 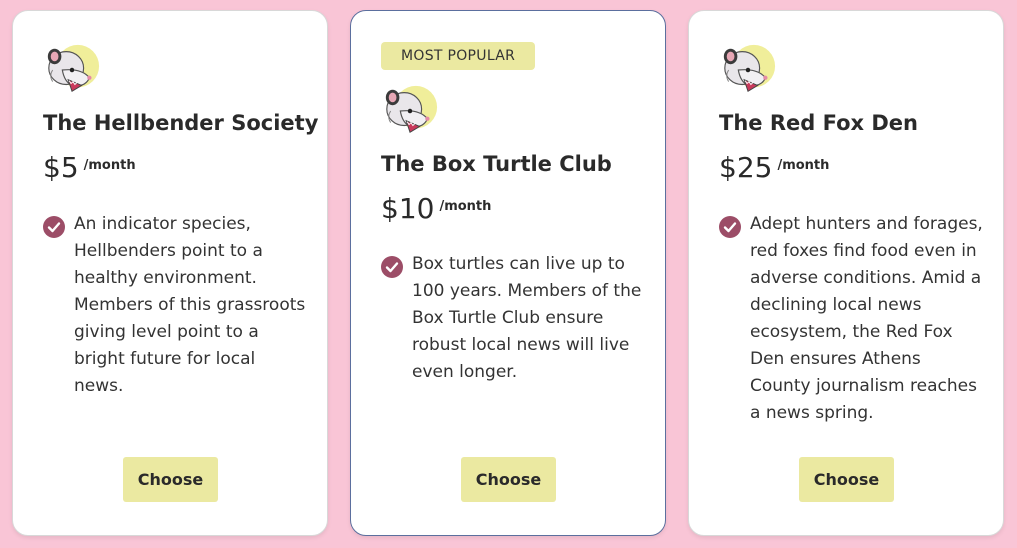 I want to click on card-price: $10/month, so click(x=436, y=208).